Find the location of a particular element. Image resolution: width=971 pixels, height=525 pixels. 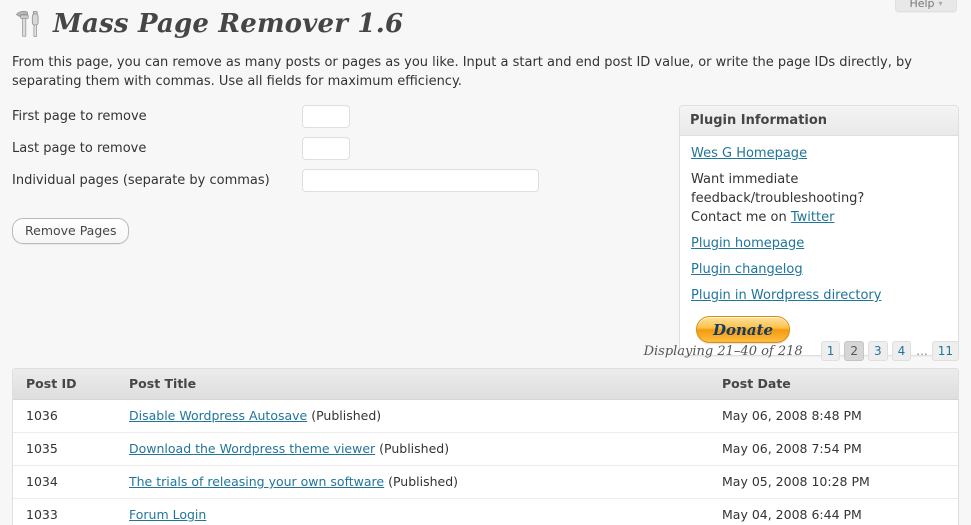

plugin-changelog-row: Plugin changelog is located at coordinates (819, 269).